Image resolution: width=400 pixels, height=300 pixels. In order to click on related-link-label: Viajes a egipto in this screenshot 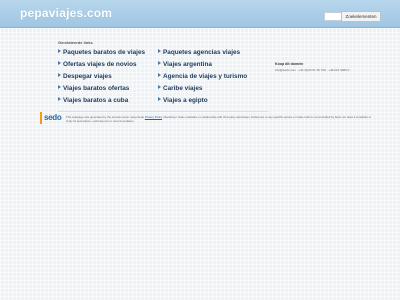, I will do `click(185, 100)`.